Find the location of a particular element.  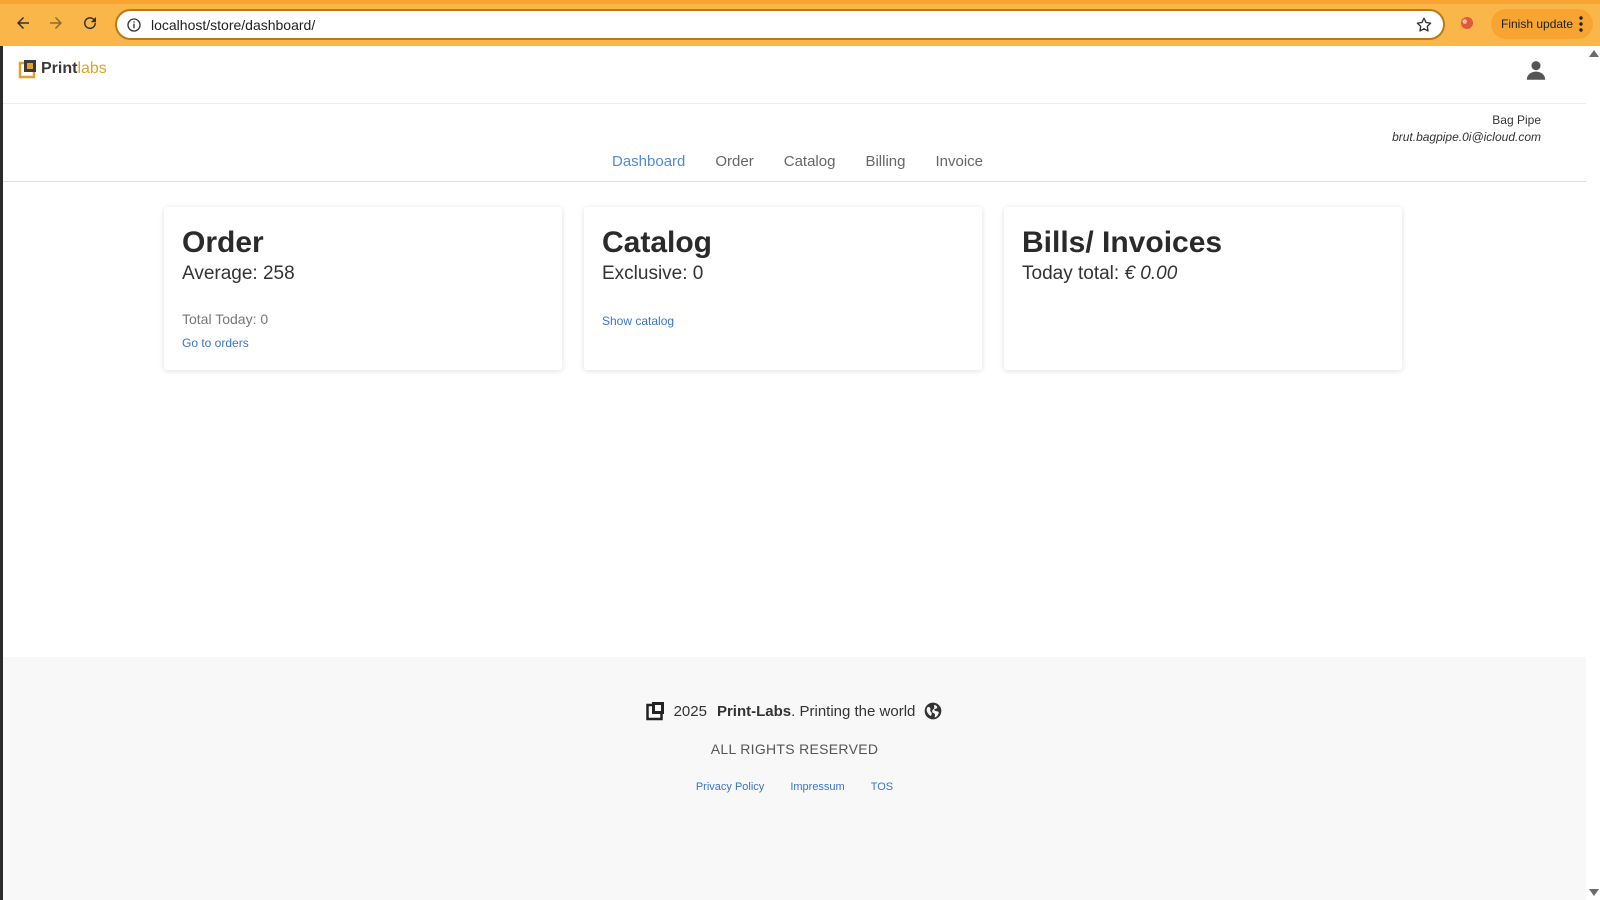

tab-catalog: Catalog is located at coordinates (810, 166).